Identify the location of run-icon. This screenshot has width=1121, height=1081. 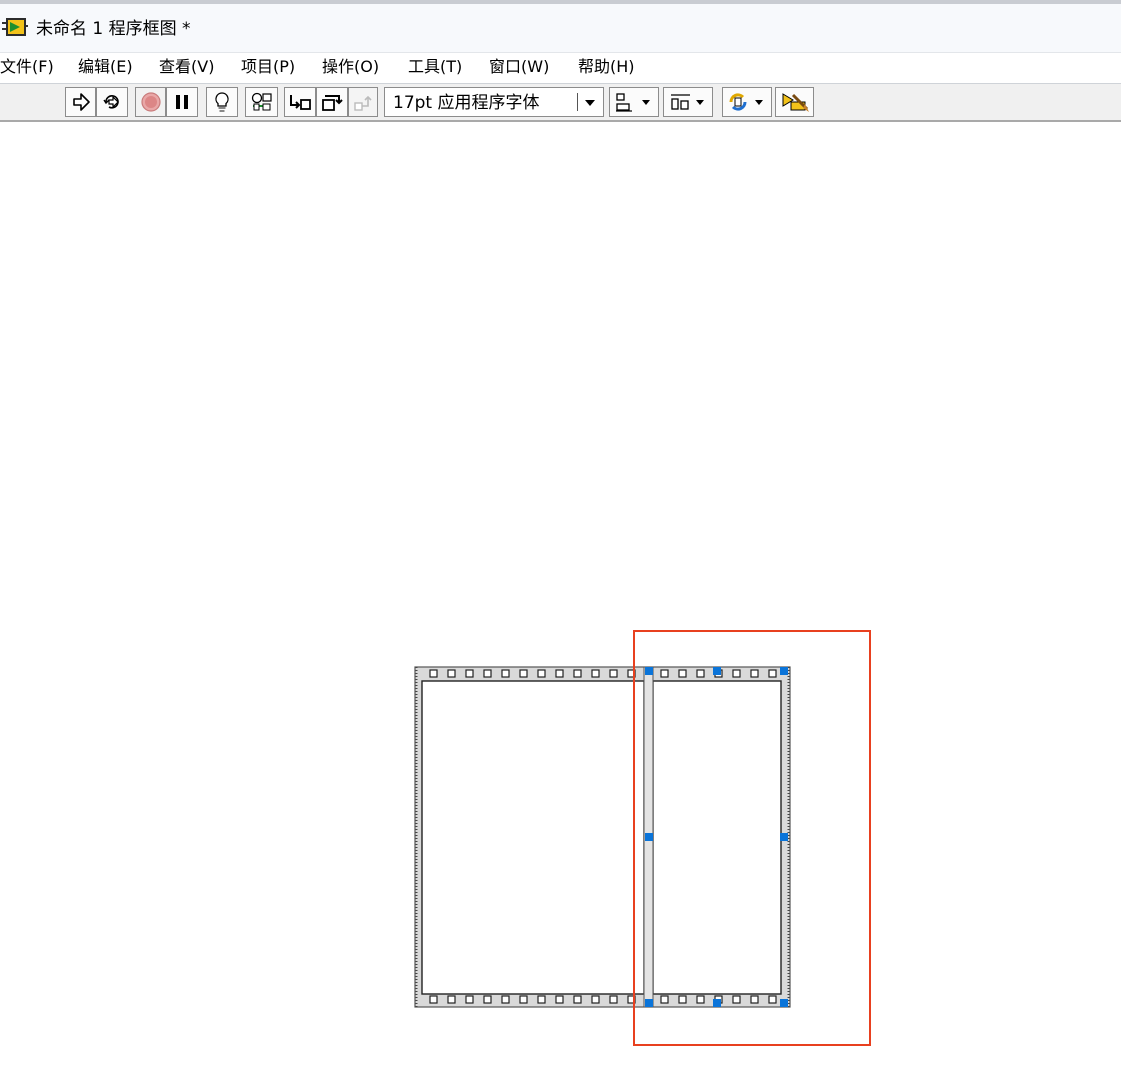
(81, 102).